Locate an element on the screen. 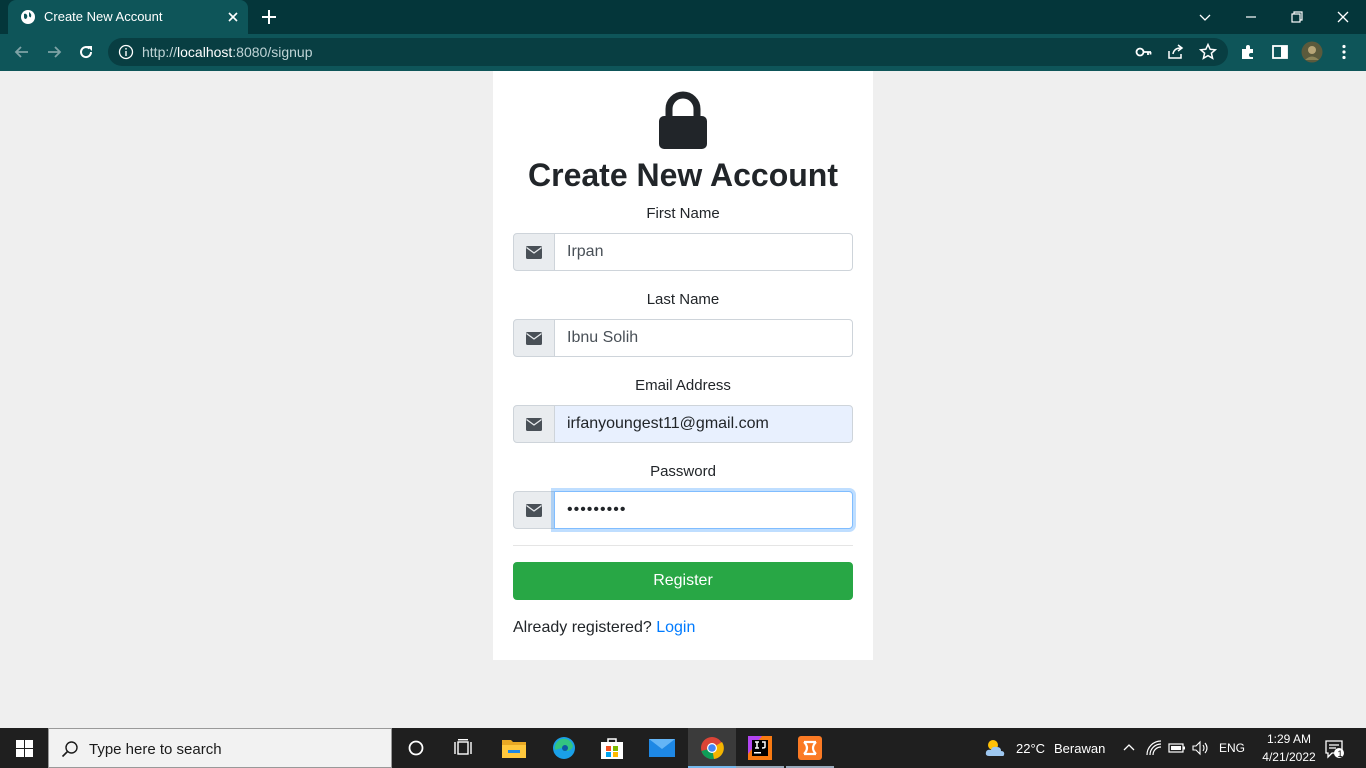 This screenshot has height=768, width=1366. email-group is located at coordinates (683, 424).